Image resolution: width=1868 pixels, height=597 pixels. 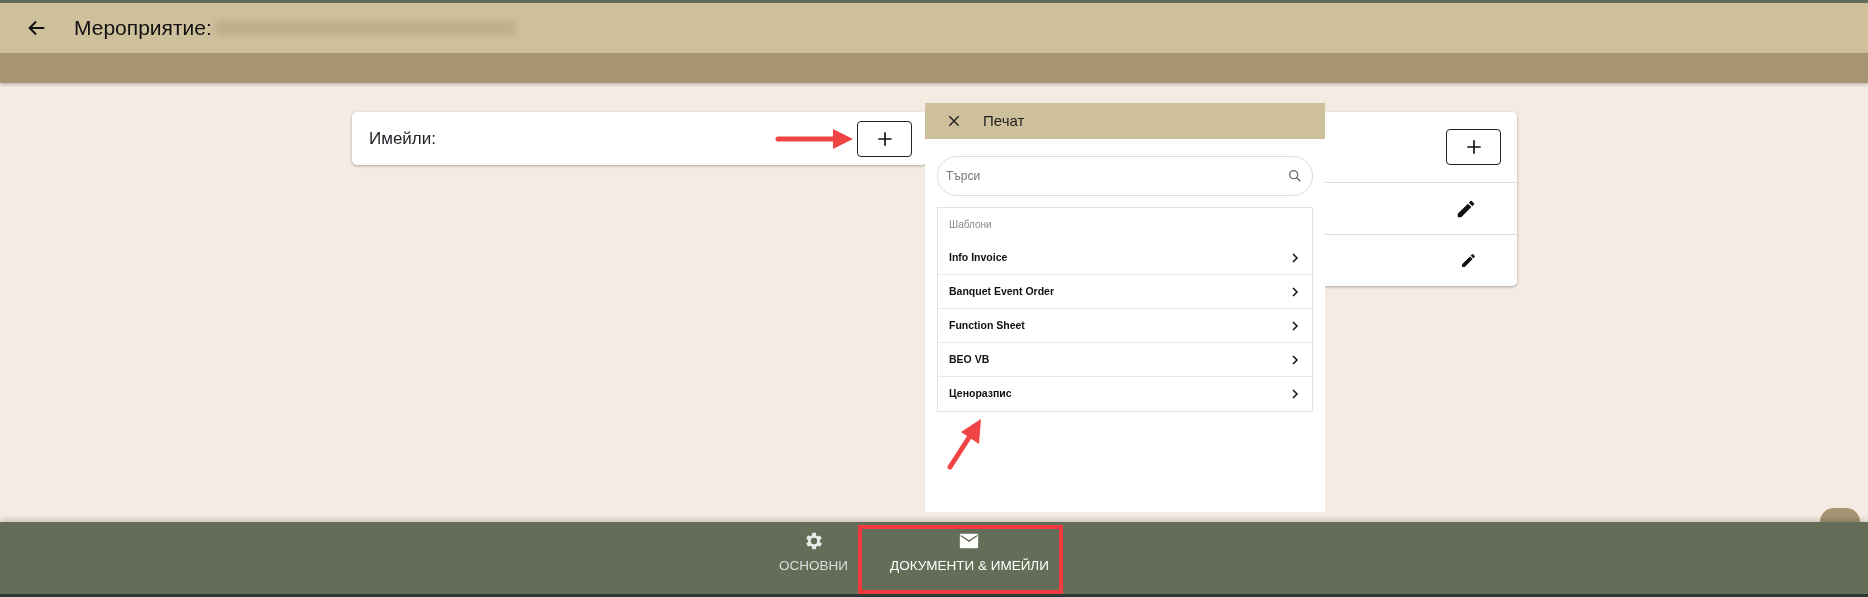 What do you see at coordinates (1125, 326) in the screenshot?
I see `template-item: Function Sheet` at bounding box center [1125, 326].